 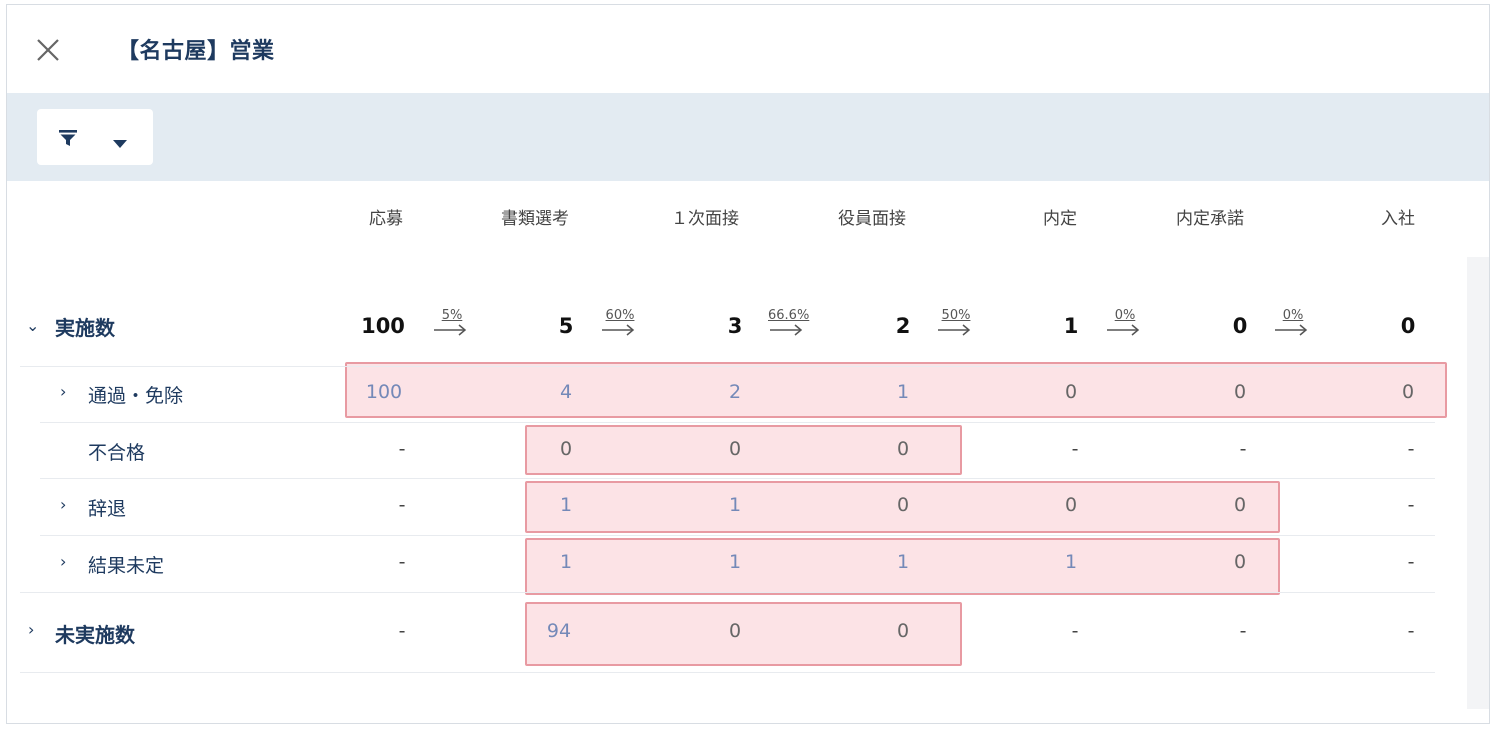 I want to click on notdone-cell-4: -, so click(x=1075, y=631).